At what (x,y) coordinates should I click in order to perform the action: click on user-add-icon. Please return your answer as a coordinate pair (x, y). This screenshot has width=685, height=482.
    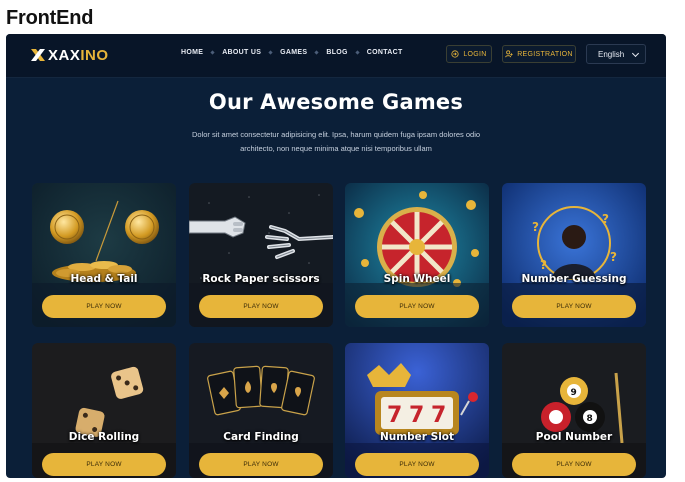
    Looking at the image, I should click on (509, 54).